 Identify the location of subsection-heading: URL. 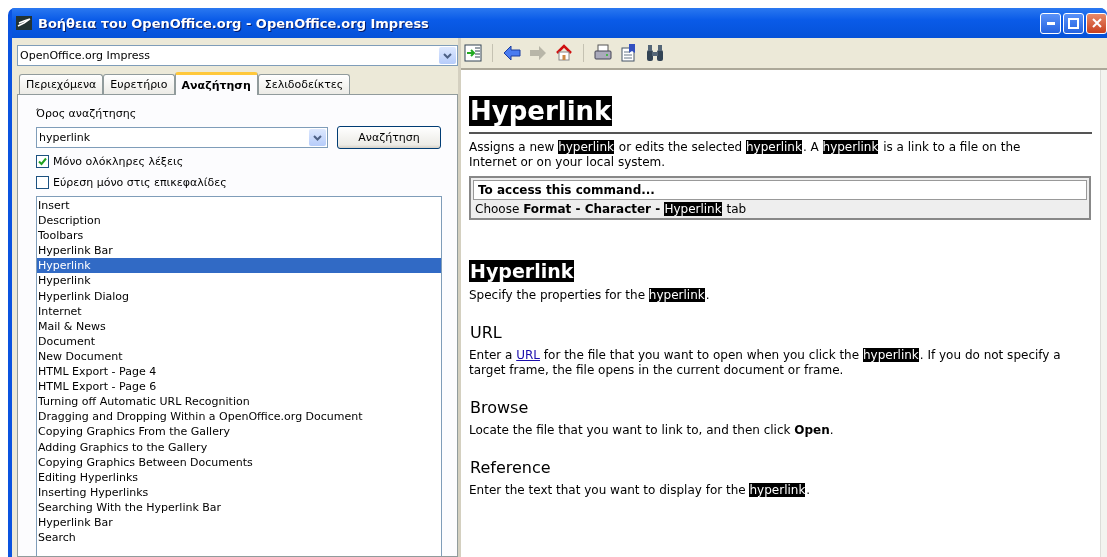
(486, 332).